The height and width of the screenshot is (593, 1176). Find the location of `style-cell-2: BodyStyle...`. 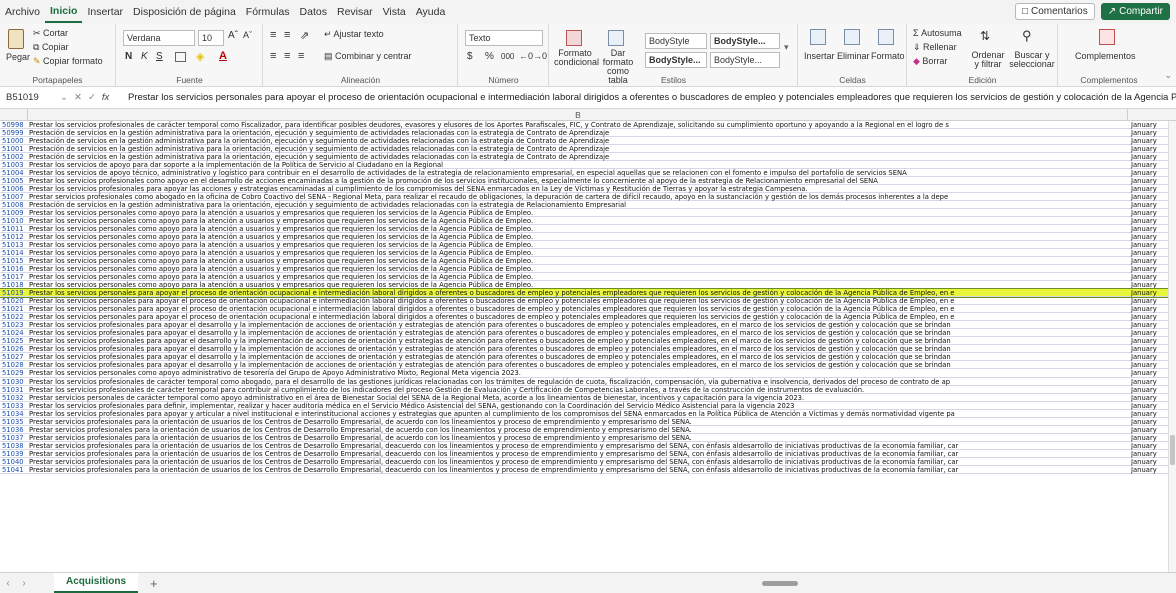

style-cell-2: BodyStyle... is located at coordinates (745, 41).